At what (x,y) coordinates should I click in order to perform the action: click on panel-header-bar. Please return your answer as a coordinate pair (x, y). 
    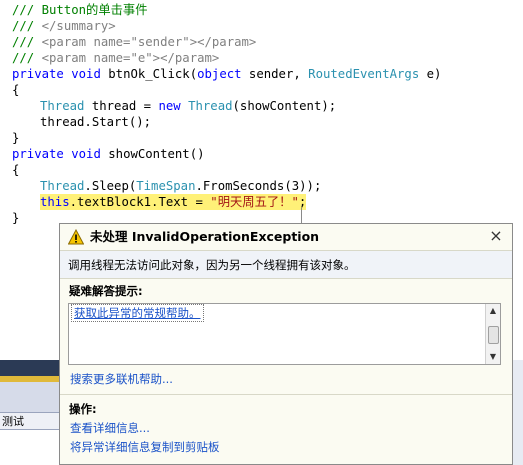
    Looking at the image, I should click on (30, 368).